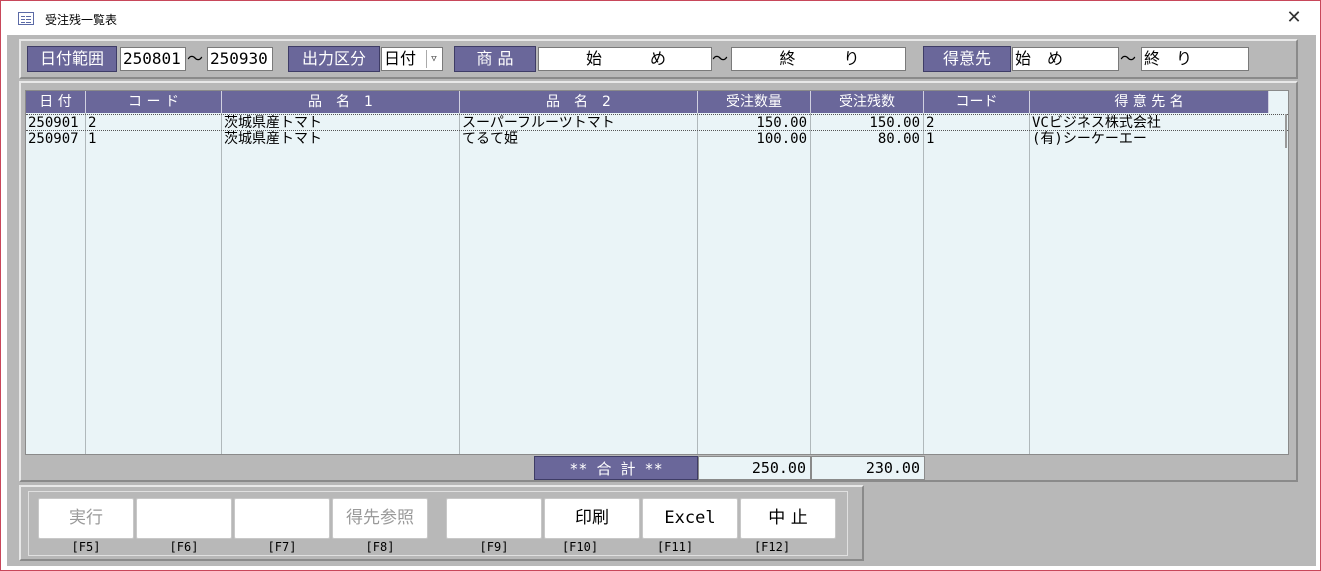 The height and width of the screenshot is (571, 1321). Describe the element at coordinates (380, 518) in the screenshot. I see `customer-lookup-button: 得先参照` at that location.